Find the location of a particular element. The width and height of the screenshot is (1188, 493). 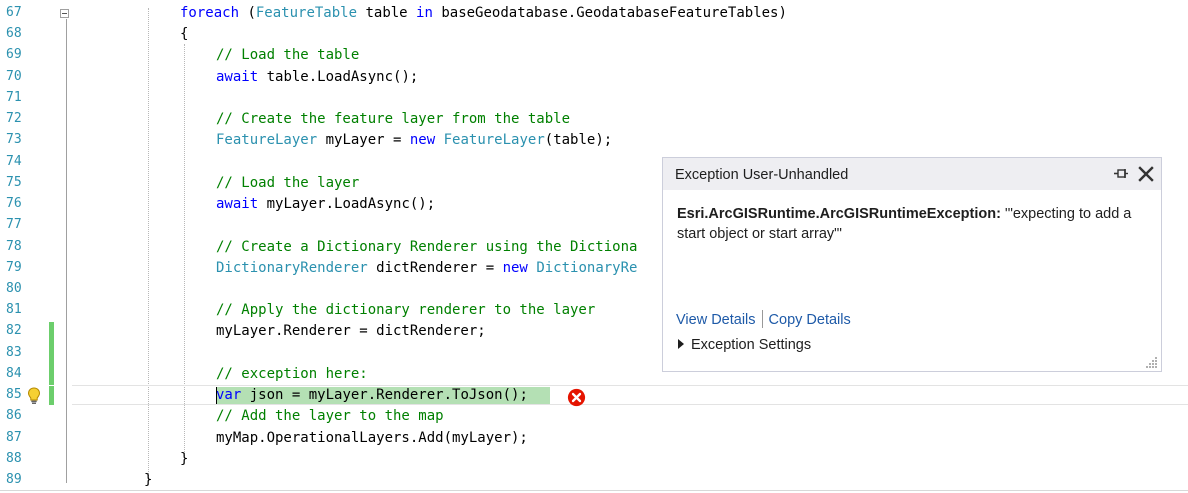

code-token: foreach is located at coordinates (210, 13).